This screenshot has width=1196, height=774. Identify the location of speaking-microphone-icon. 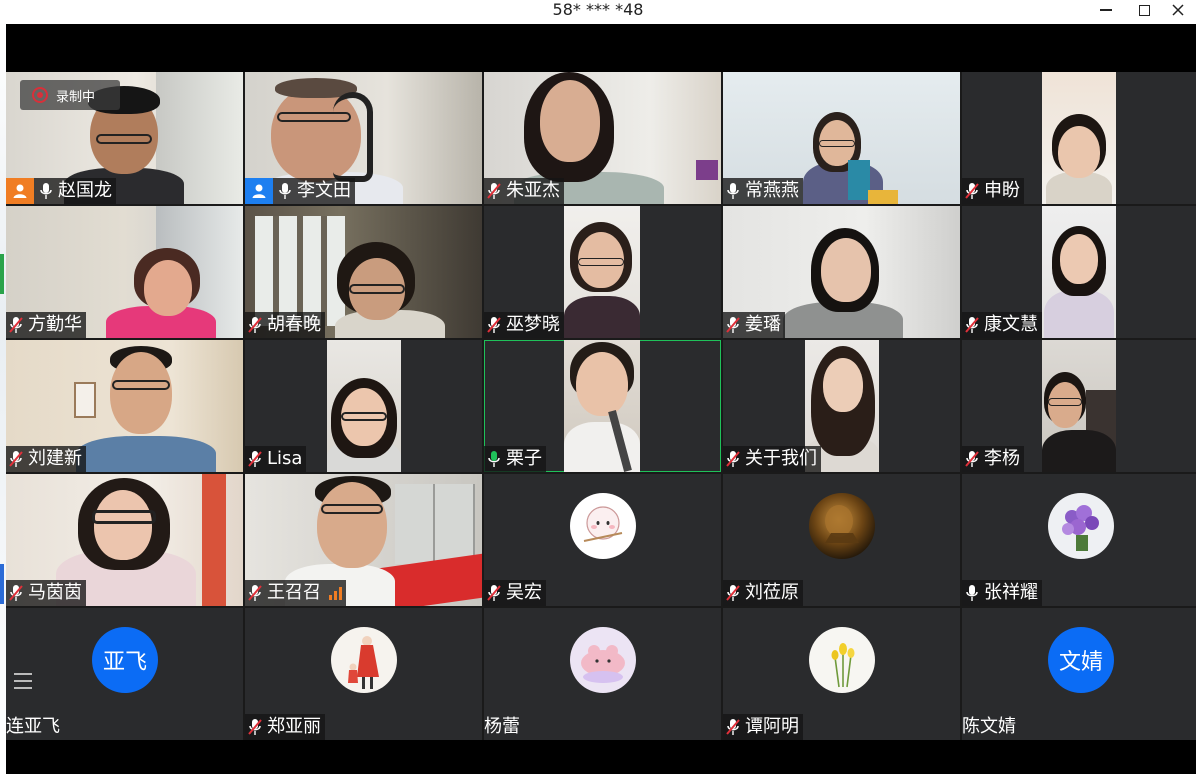
(494, 459).